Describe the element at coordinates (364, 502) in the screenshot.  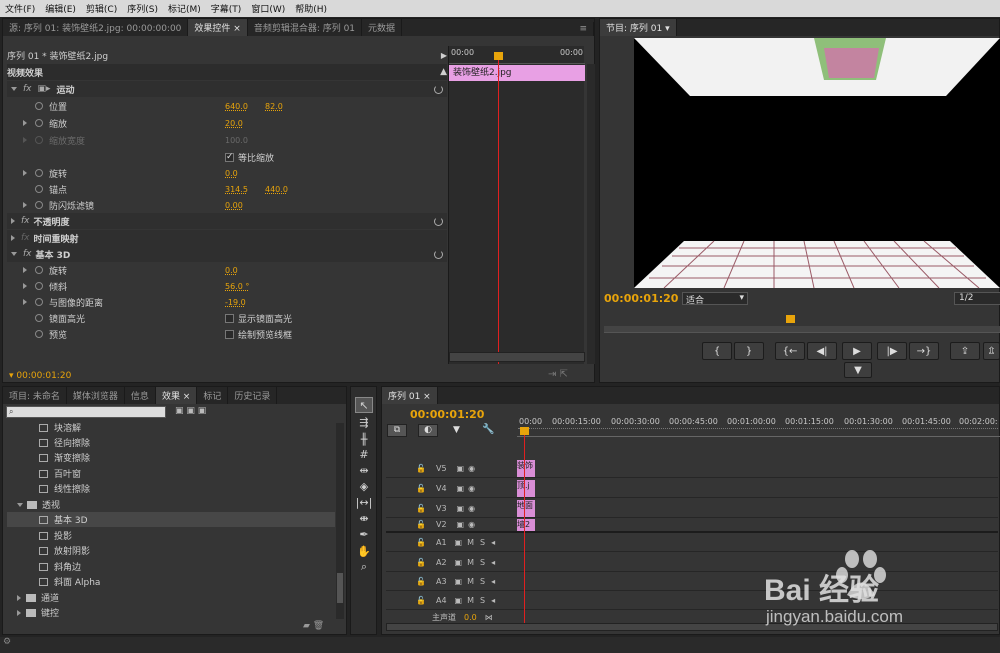
I see `slip-tool-icon: |↔|` at that location.